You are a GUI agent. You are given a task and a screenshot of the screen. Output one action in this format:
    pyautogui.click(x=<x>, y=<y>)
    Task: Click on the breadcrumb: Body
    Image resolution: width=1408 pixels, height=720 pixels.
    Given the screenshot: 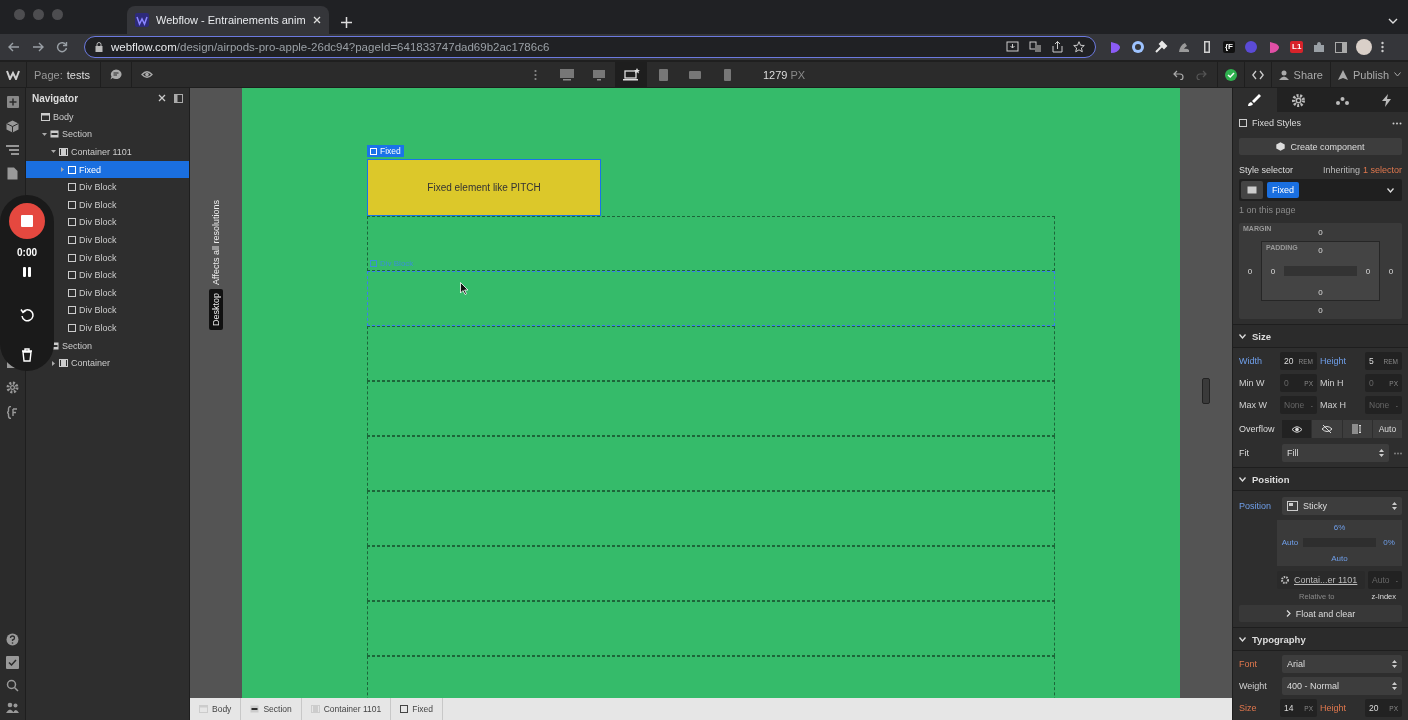 What is the action you would take?
    pyautogui.click(x=216, y=709)
    